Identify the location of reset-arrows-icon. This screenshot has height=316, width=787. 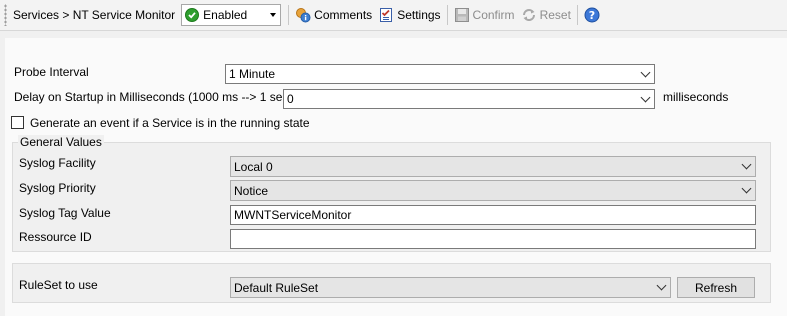
(529, 15).